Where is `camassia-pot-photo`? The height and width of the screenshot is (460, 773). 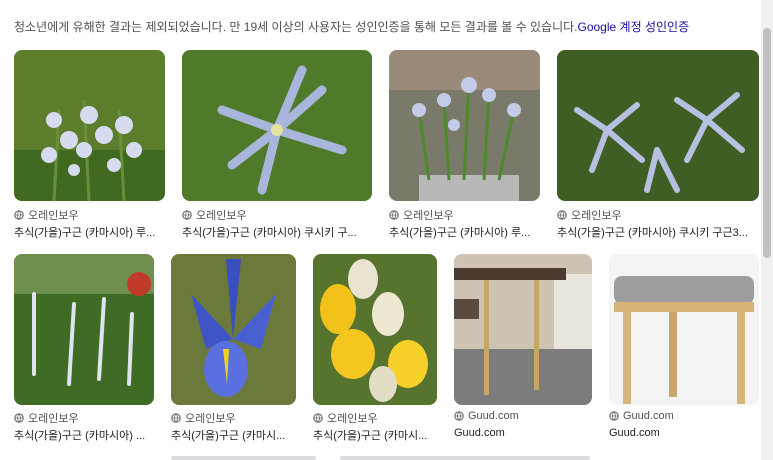 camassia-pot-photo is located at coordinates (464, 125).